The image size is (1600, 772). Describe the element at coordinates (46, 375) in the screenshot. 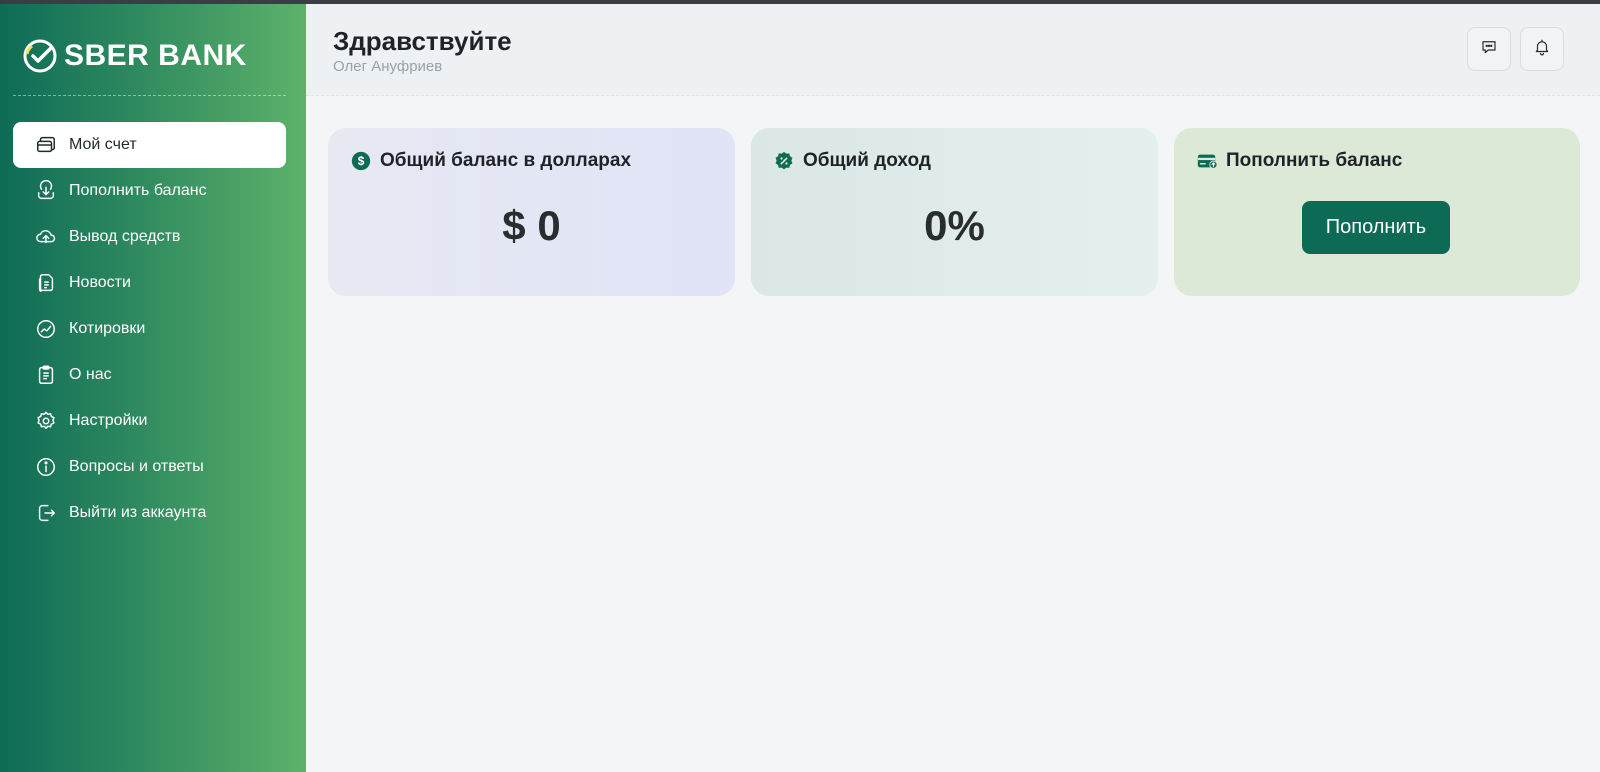

I see `clipboard-icon` at that location.